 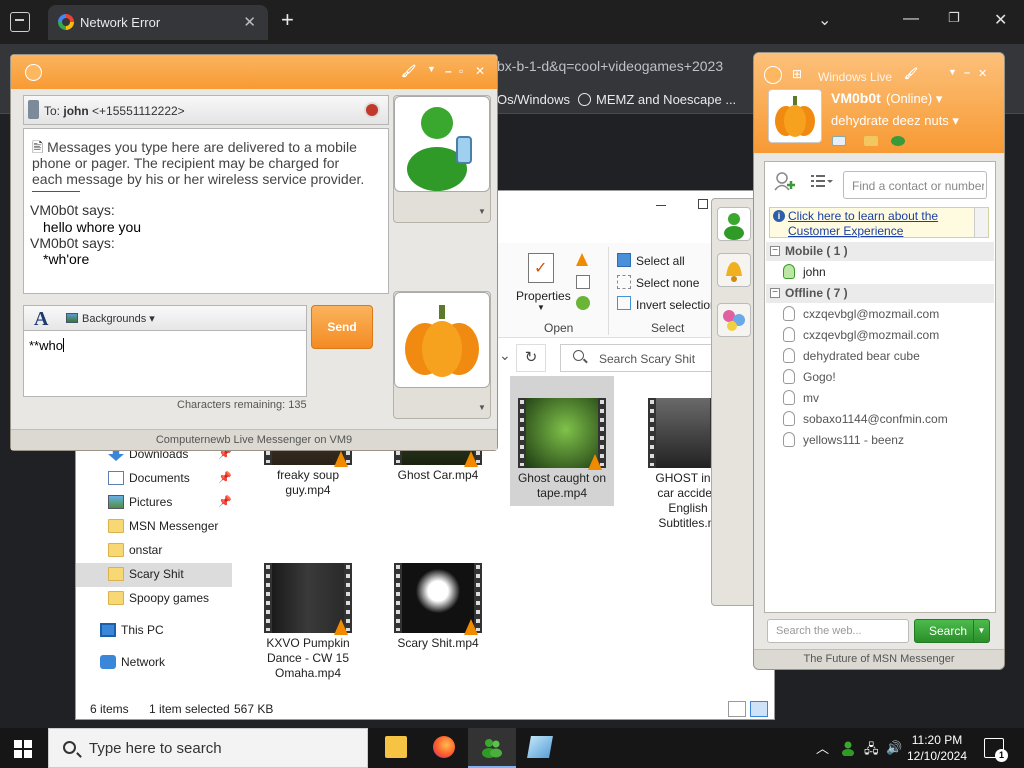 What do you see at coordinates (871, 141) in the screenshot?
I see `spaces-icon` at bounding box center [871, 141].